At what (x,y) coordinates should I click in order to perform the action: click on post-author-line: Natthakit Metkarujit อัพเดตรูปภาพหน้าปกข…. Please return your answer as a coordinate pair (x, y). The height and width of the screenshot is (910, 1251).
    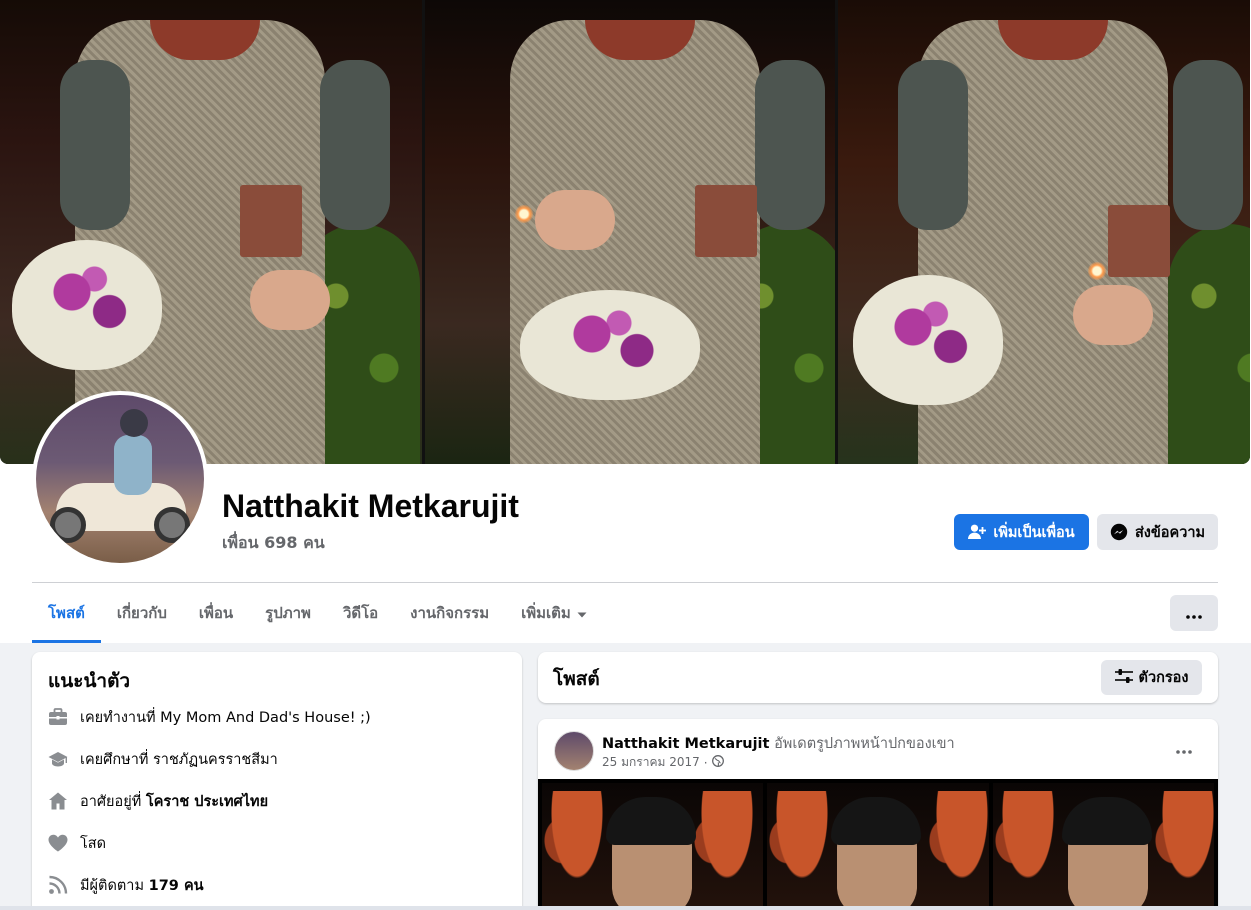
    Looking at the image, I should click on (778, 743).